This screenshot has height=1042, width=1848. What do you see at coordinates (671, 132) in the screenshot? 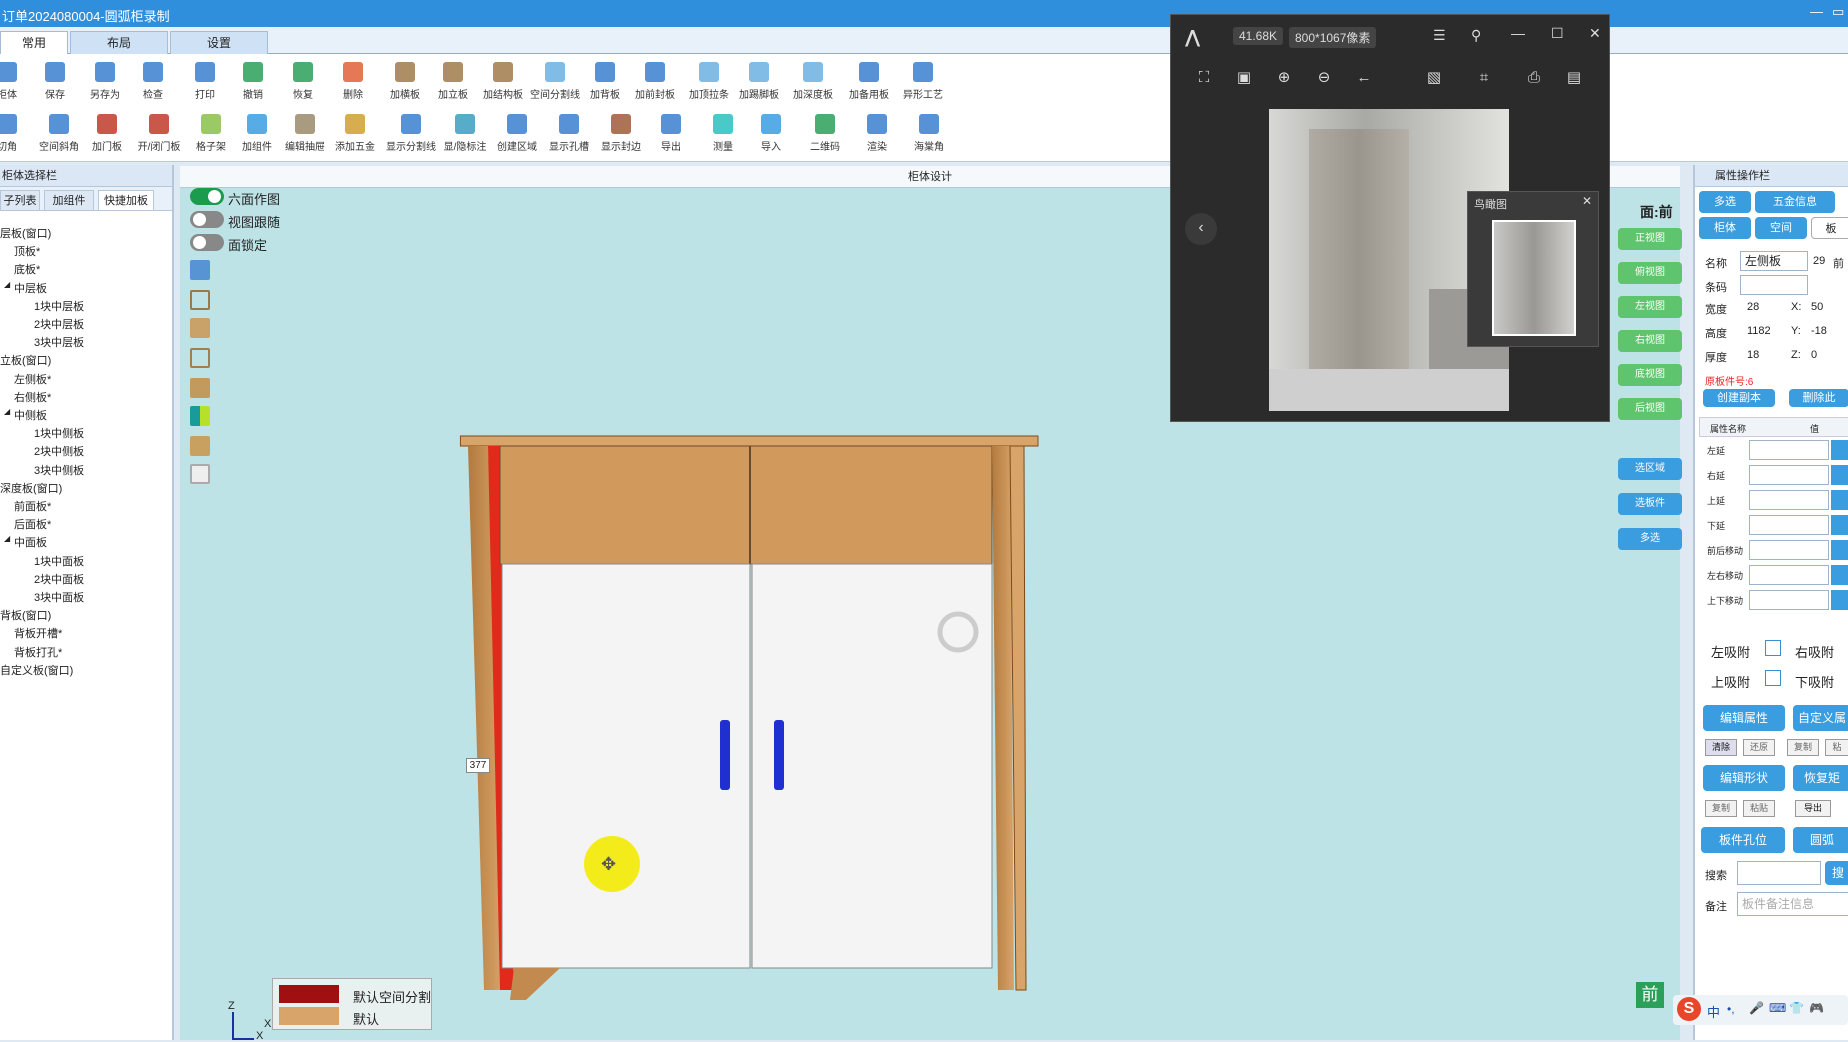
I see `ribbon-button-row2-14: 导出` at bounding box center [671, 132].